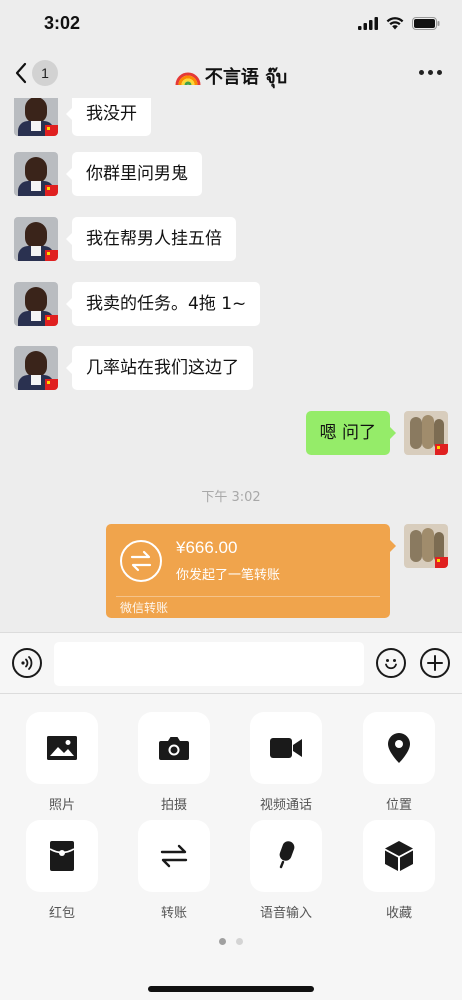 Image resolution: width=462 pixels, height=1000 pixels. I want to click on transfer-description: 你发起了一笔转账, so click(228, 575).